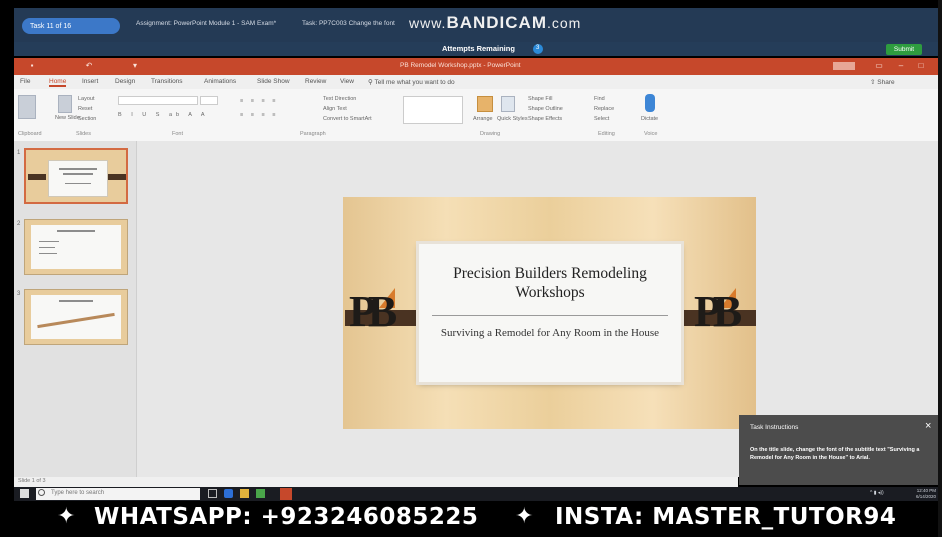 This screenshot has width=942, height=537. What do you see at coordinates (163, 115) in the screenshot?
I see `font-format-buttons: B I U S ab A A` at bounding box center [163, 115].